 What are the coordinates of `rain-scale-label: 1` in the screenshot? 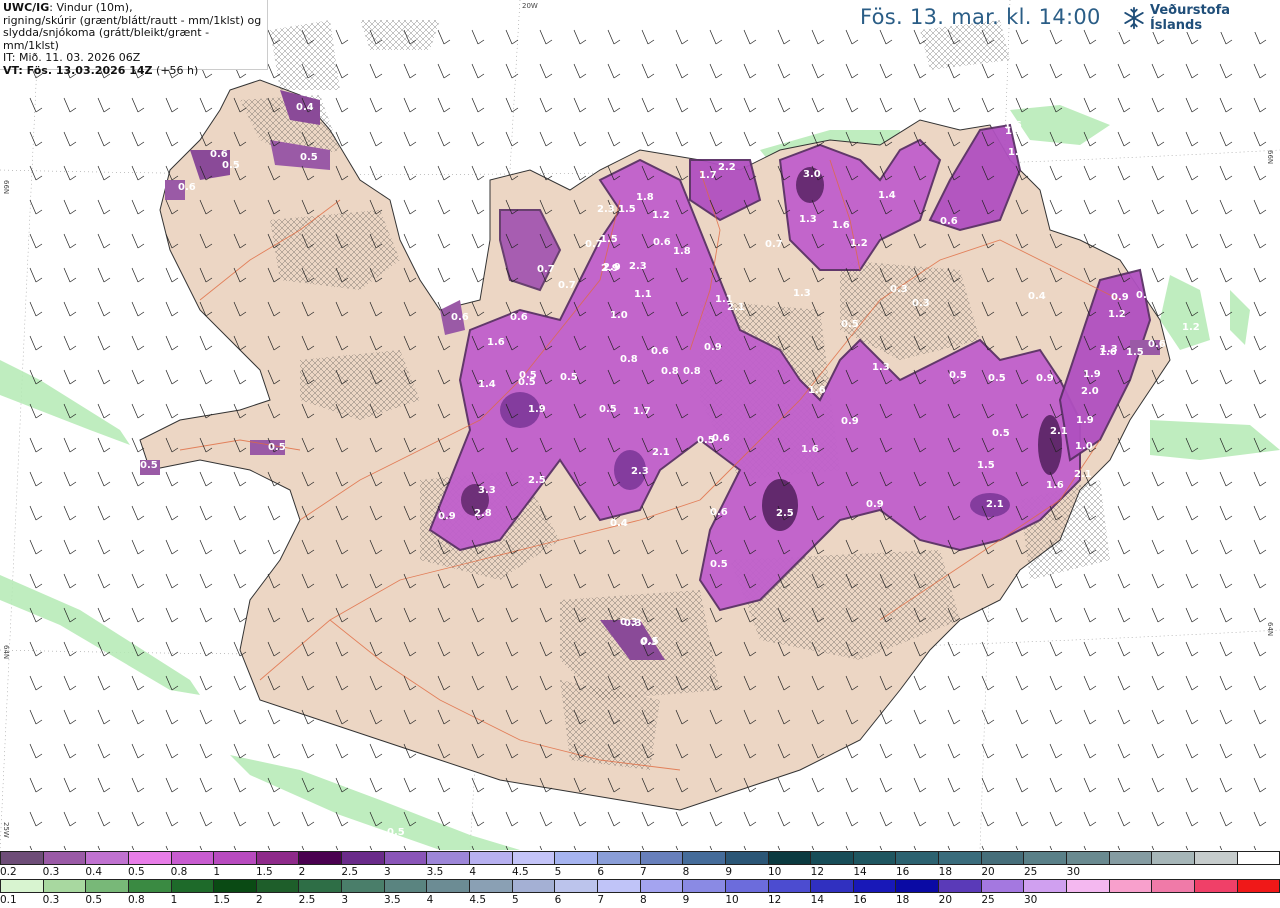 It's located at (174, 900).